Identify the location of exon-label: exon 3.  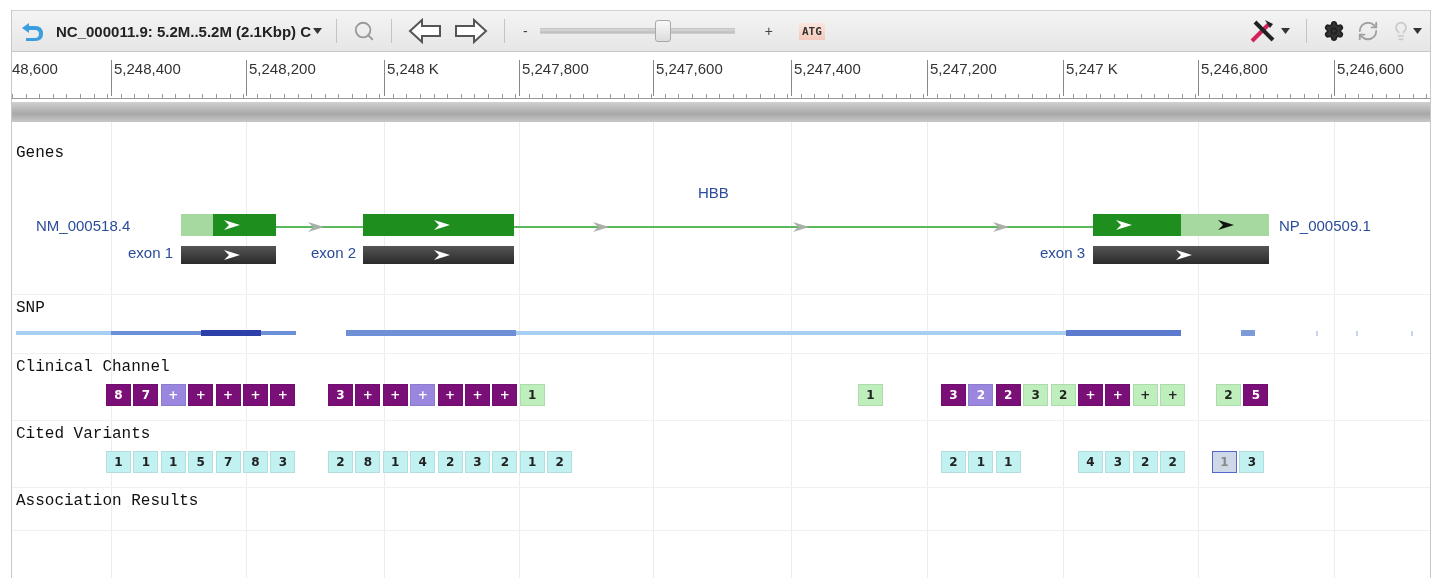
(1062, 252).